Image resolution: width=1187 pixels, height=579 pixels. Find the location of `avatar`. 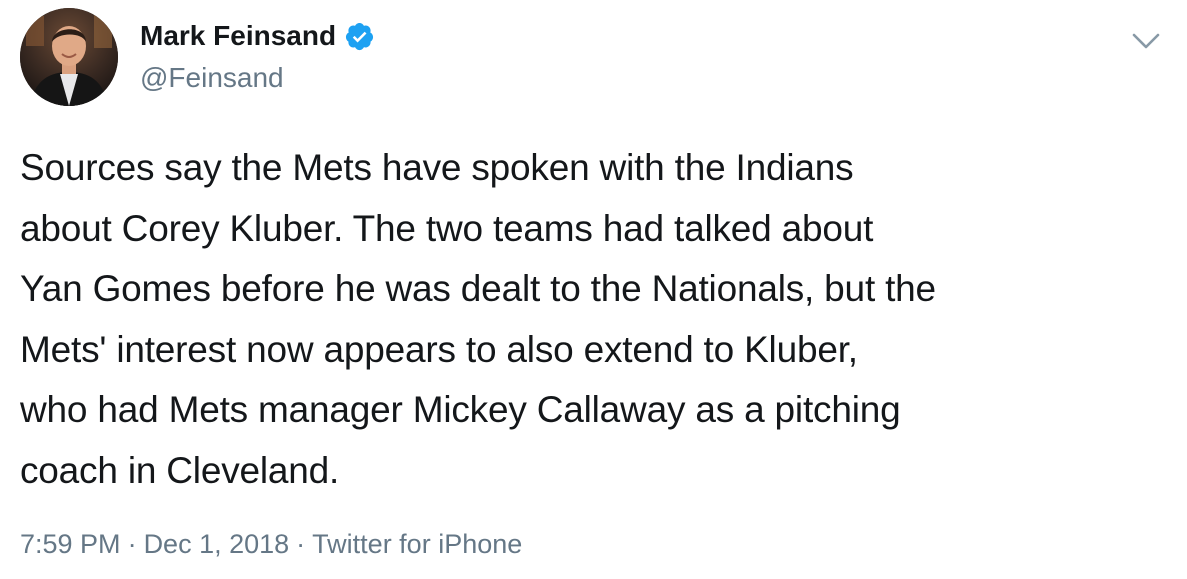

avatar is located at coordinates (69, 57).